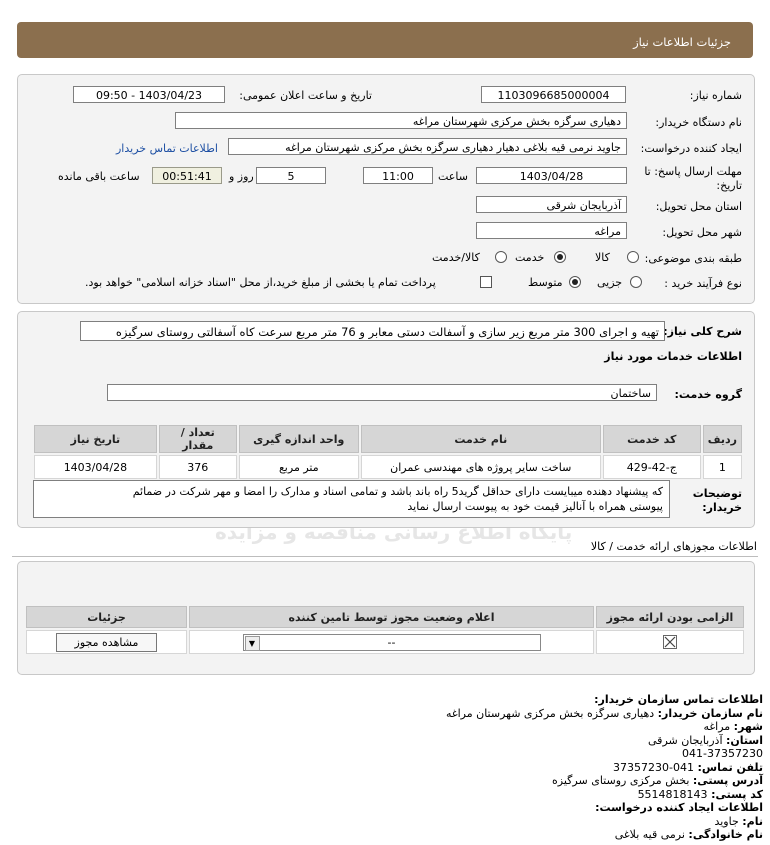 Image resolution: width=770 pixels, height=845 pixels. I want to click on contact-org-value: دهیاری سرگزه بخش مرکزی شهرستان مراغه, so click(550, 713).